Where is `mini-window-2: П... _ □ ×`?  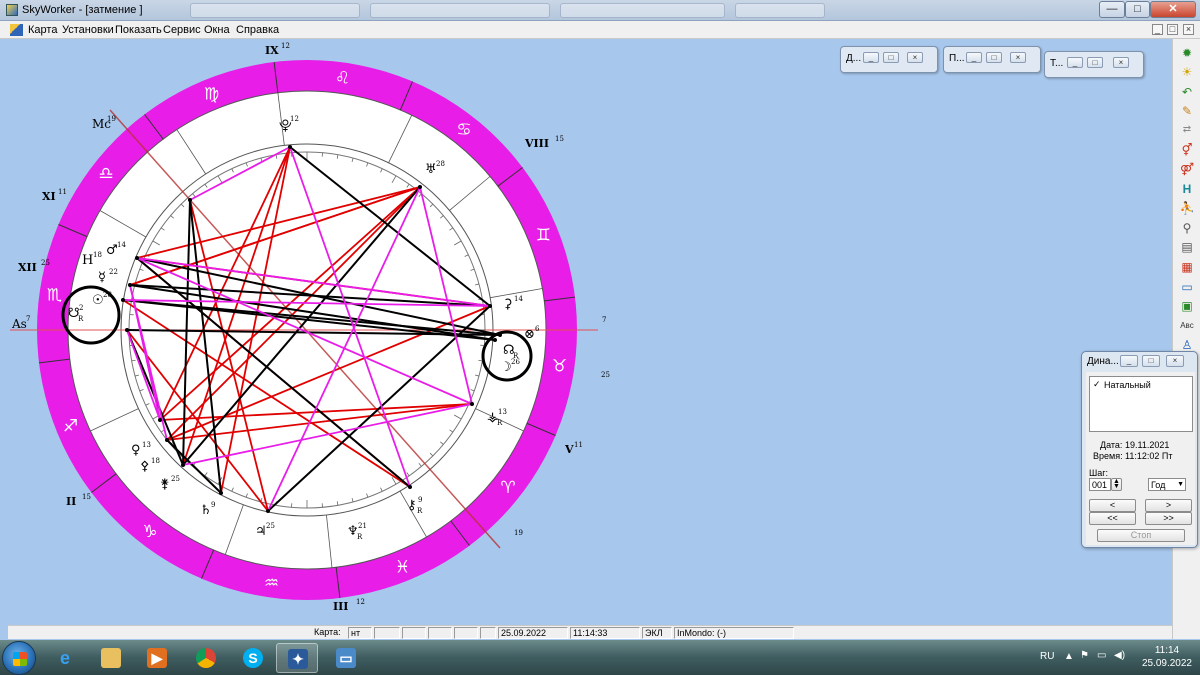 mini-window-2: П... _ □ × is located at coordinates (992, 59).